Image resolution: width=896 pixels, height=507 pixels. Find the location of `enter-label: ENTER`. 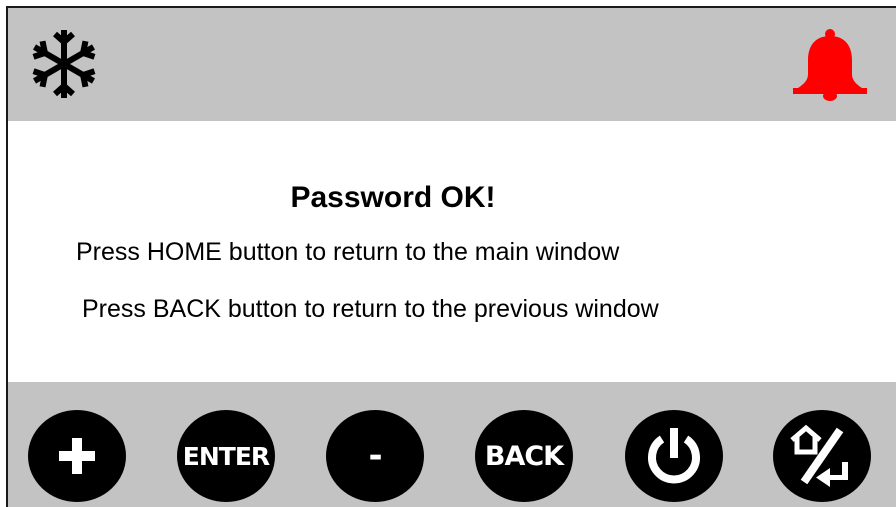

enter-label: ENTER is located at coordinates (226, 456).